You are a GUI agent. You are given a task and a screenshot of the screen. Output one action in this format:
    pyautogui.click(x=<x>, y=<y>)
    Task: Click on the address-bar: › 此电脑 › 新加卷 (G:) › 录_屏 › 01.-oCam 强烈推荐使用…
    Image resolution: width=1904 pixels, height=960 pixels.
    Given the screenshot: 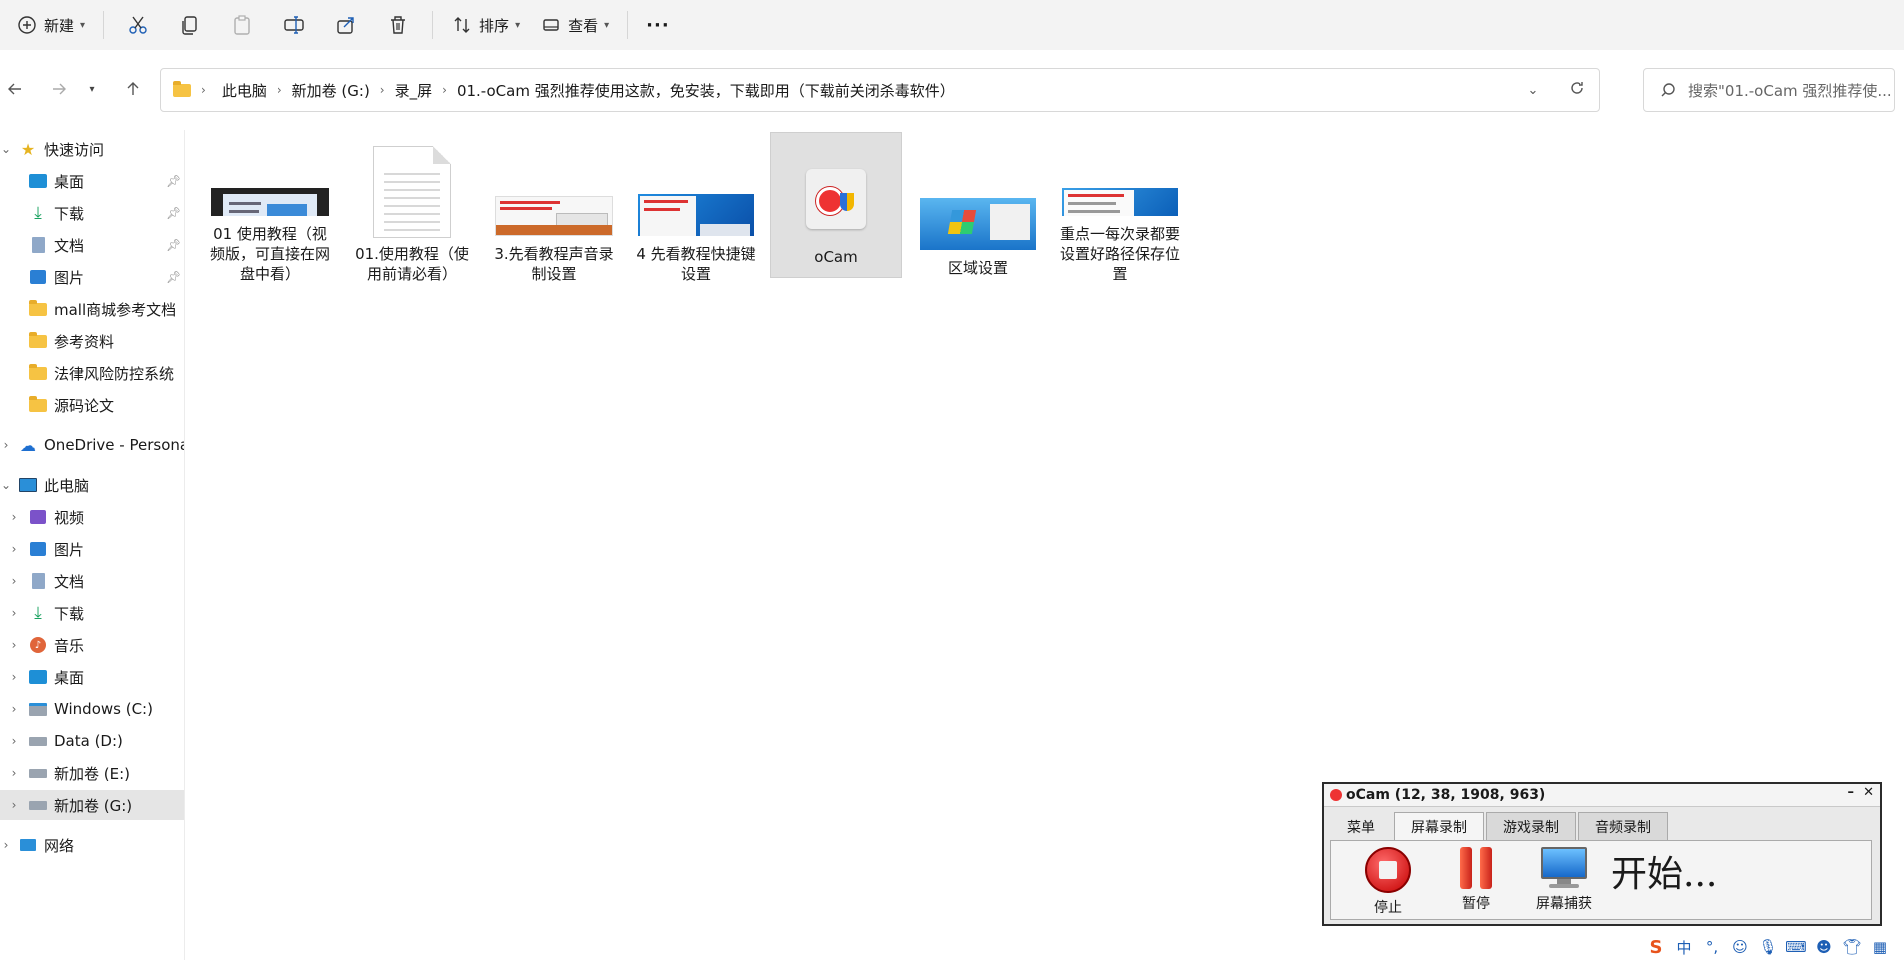 What is the action you would take?
    pyautogui.click(x=880, y=90)
    